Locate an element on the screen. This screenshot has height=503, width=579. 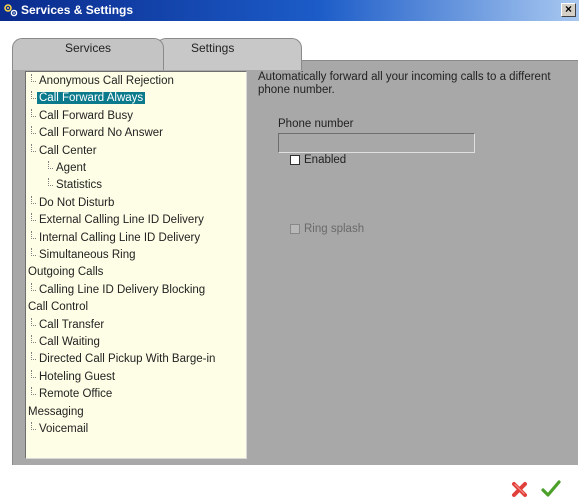
tab-settings-label: Settings is located at coordinates (213, 48).